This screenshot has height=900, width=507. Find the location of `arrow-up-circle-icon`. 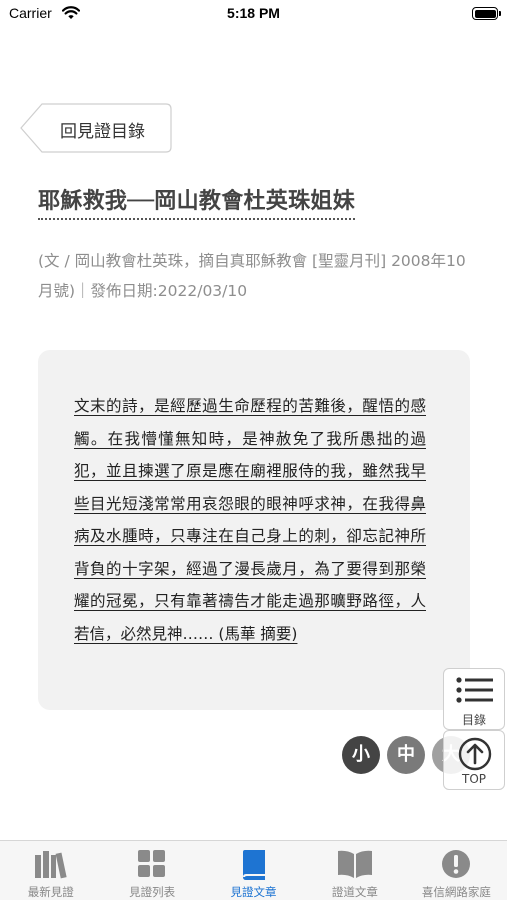

arrow-up-circle-icon is located at coordinates (475, 754).